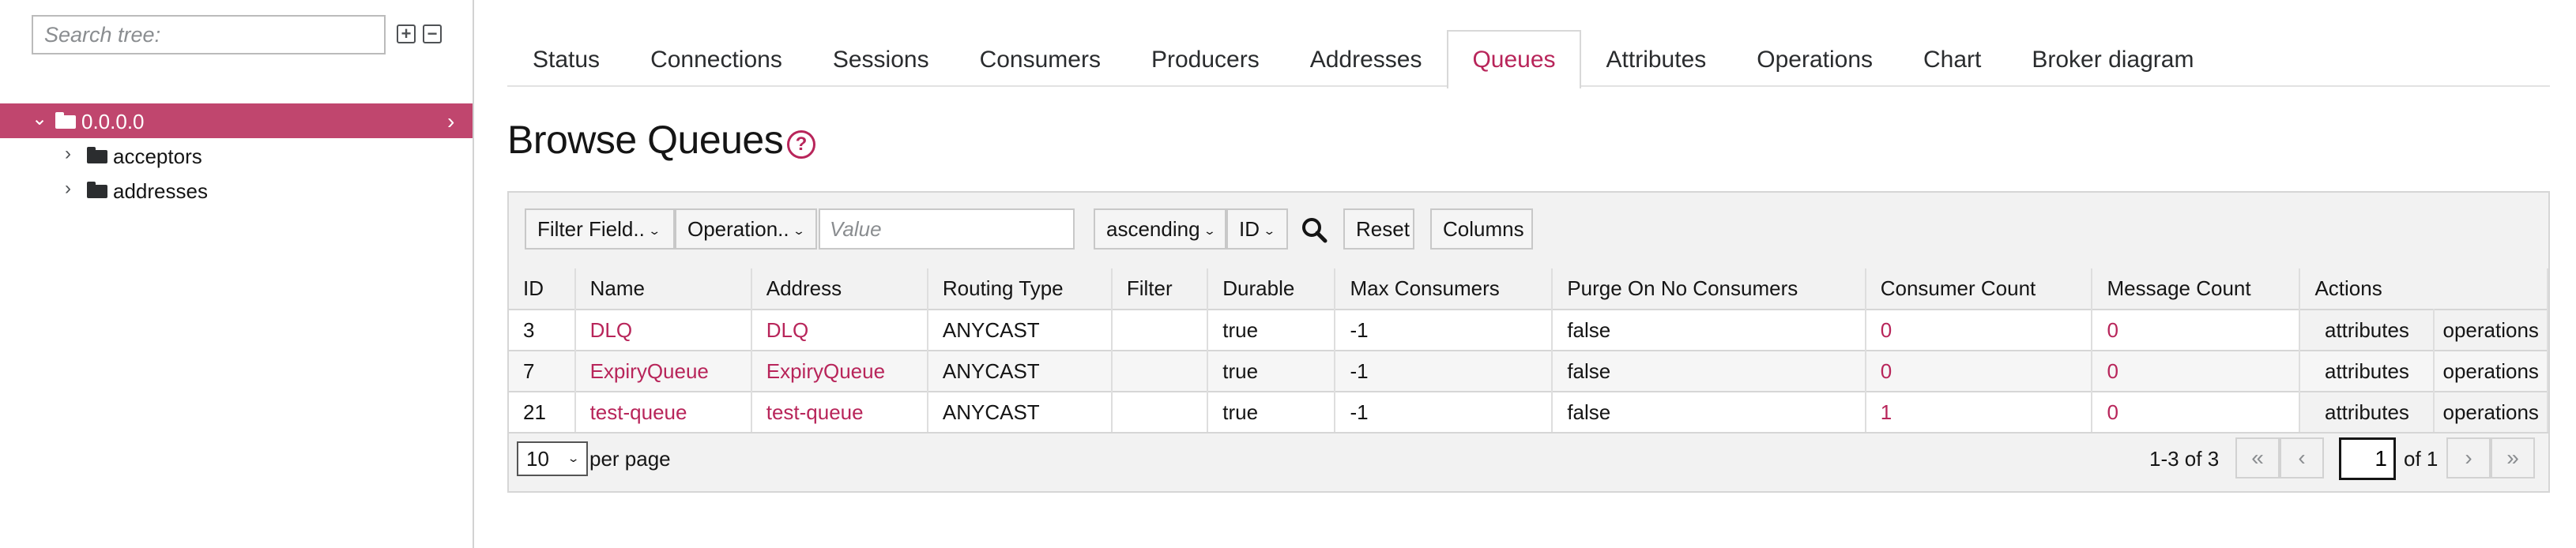 Image resolution: width=2576 pixels, height=548 pixels. Describe the element at coordinates (542, 289) in the screenshot. I see `column-header-id: ID` at that location.